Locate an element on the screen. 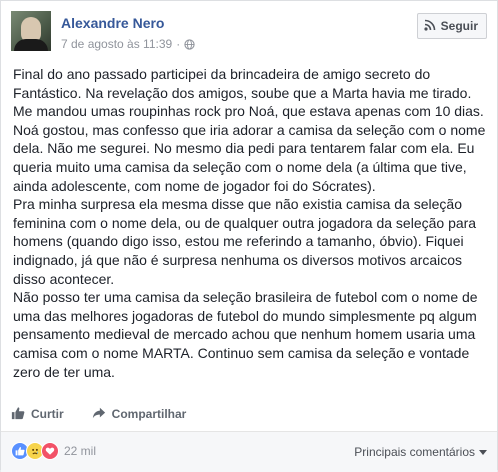 Image resolution: width=498 pixels, height=472 pixels. reaction-count: 22 mil is located at coordinates (80, 451).